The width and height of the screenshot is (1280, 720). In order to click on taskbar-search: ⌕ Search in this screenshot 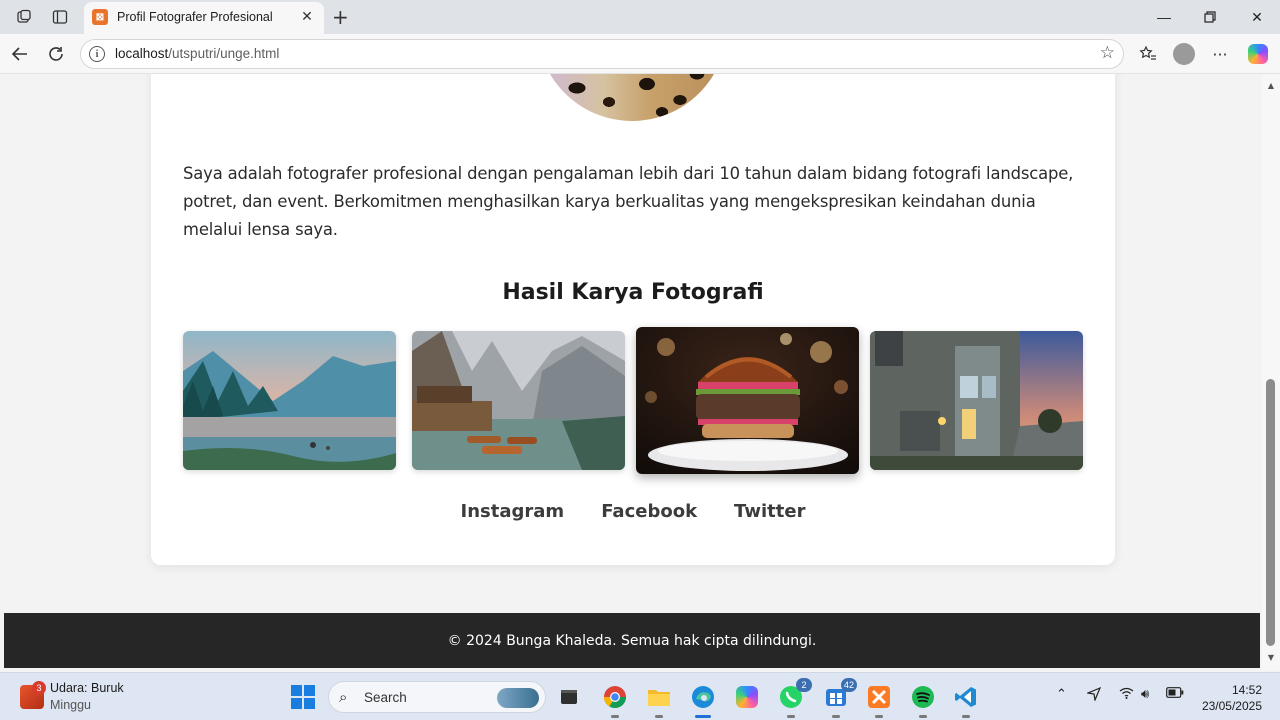, I will do `click(437, 697)`.